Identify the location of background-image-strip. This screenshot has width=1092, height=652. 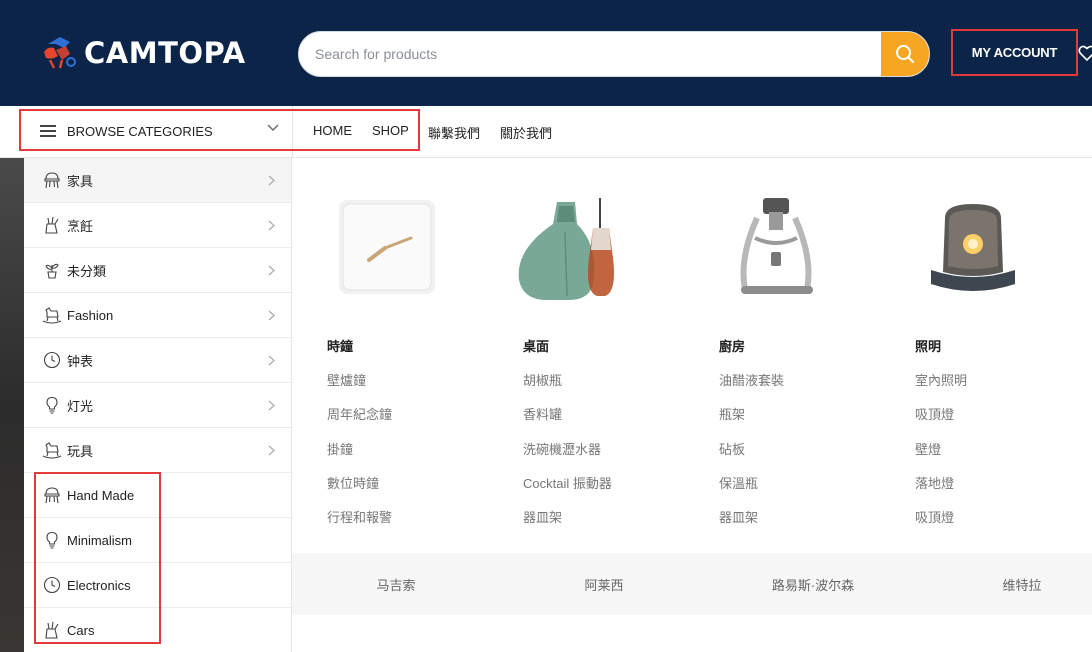
(12, 405).